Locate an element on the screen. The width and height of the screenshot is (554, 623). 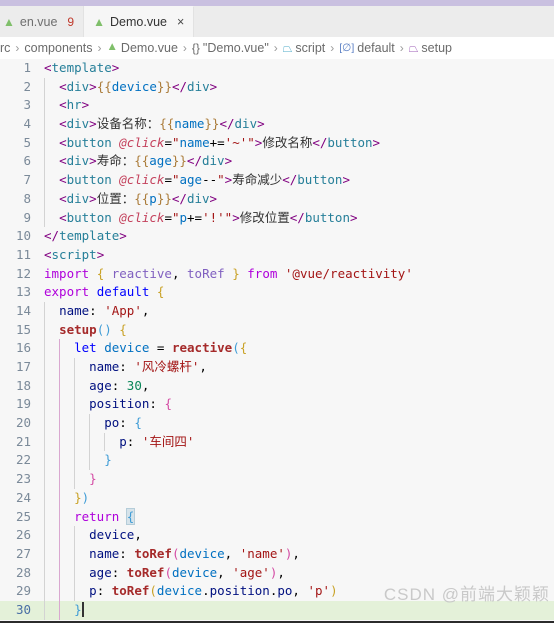
line-number: 21 is located at coordinates (23, 441).